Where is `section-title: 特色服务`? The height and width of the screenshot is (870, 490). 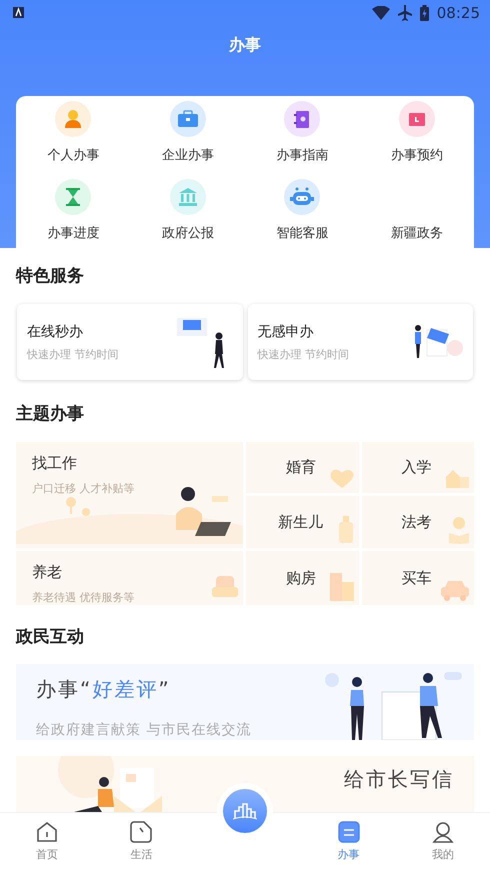
section-title: 特色服务 is located at coordinates (49, 276).